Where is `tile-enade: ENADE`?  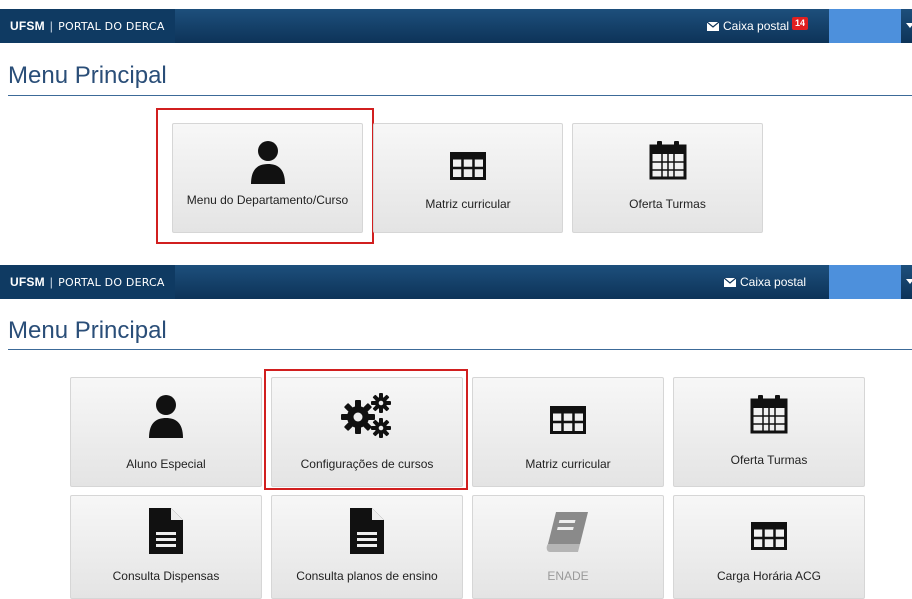 tile-enade: ENADE is located at coordinates (568, 547).